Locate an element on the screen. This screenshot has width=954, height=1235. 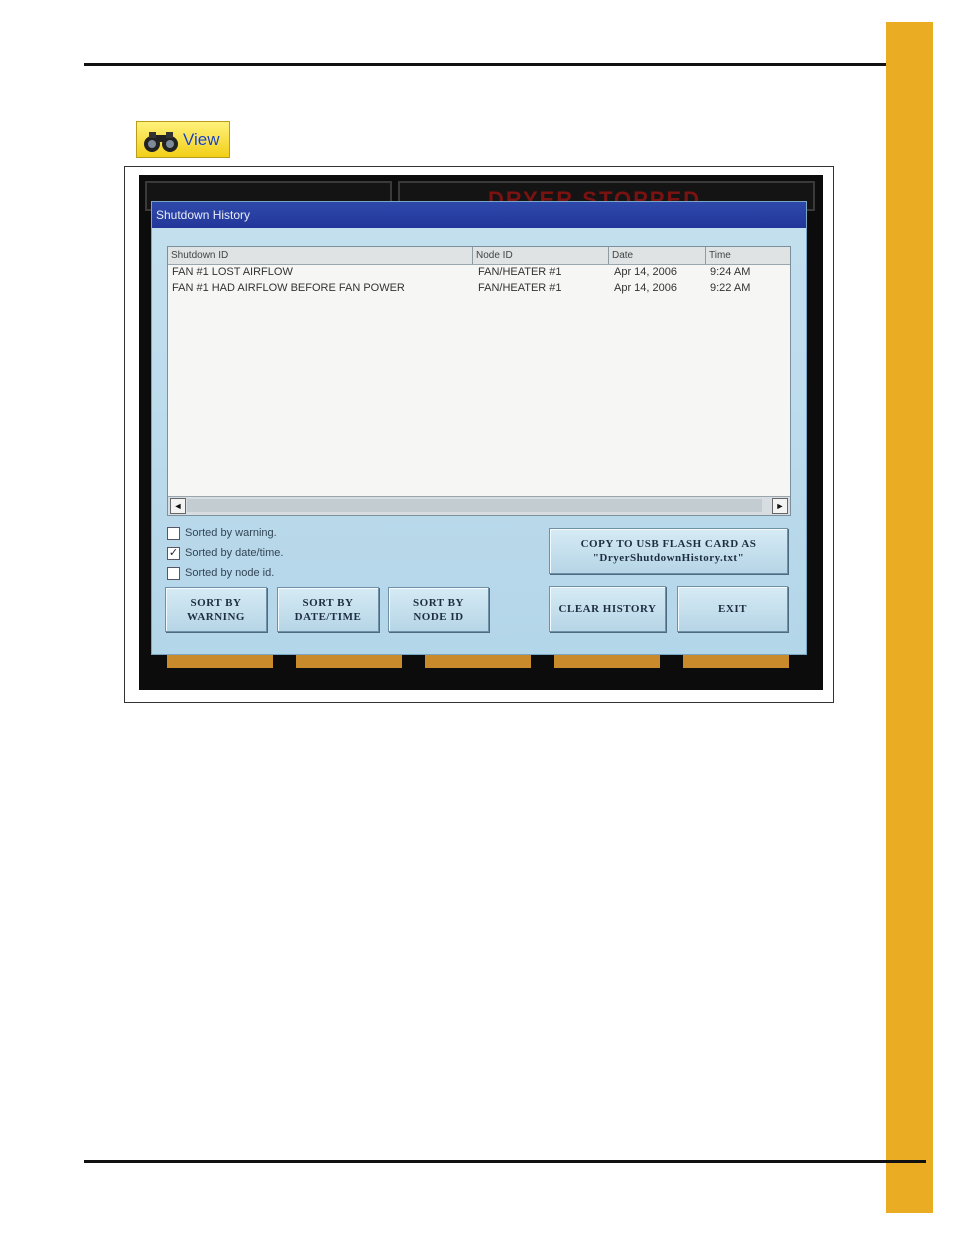
list-header: Shutdown ID Node ID Date Time is located at coordinates (479, 256).